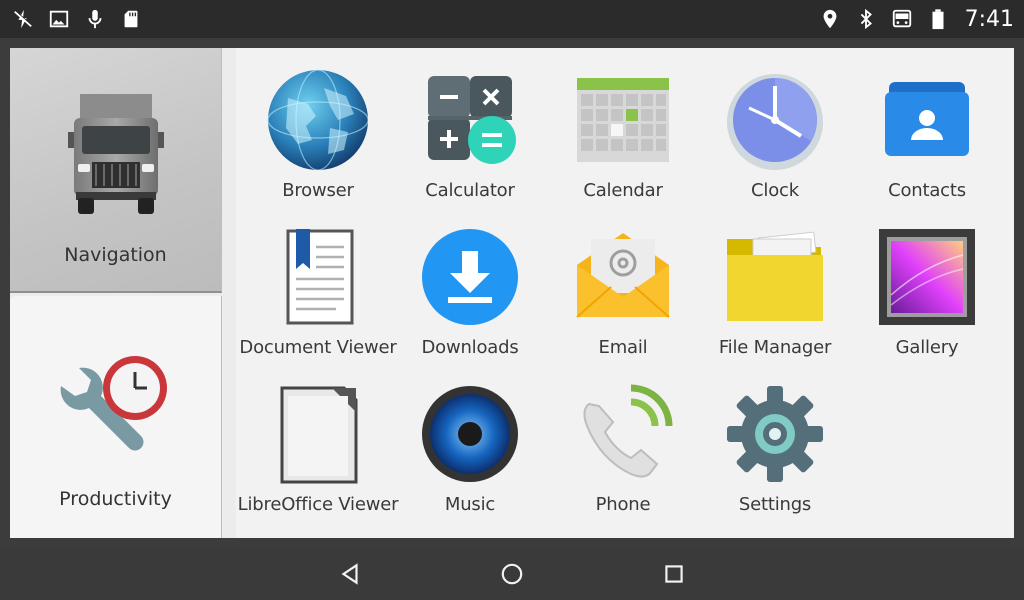 The image size is (1024, 600). Describe the element at coordinates (318, 434) in the screenshot. I see `libreoffice-icon` at that location.